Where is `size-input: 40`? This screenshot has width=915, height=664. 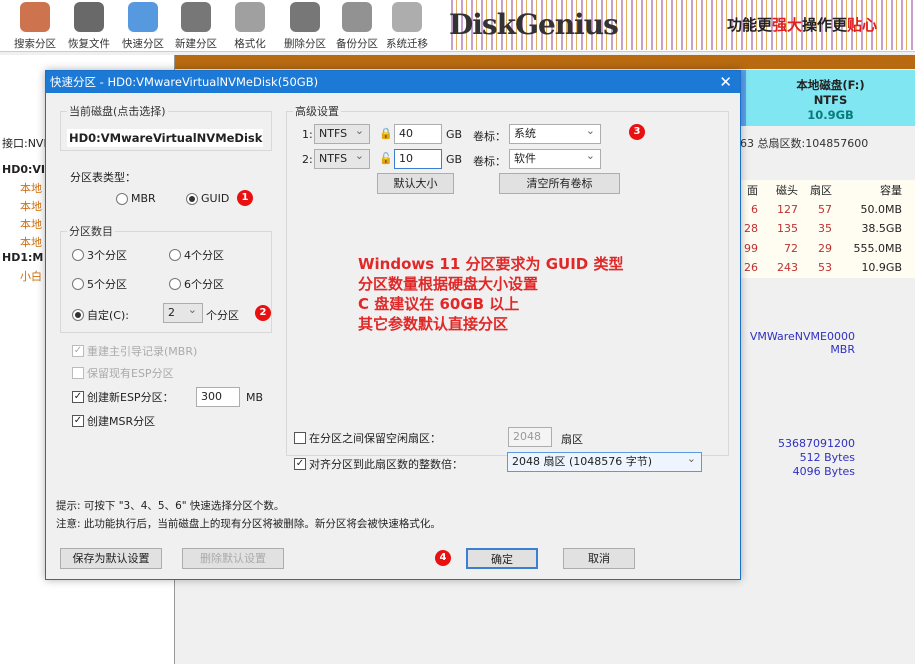 size-input: 40 is located at coordinates (418, 134).